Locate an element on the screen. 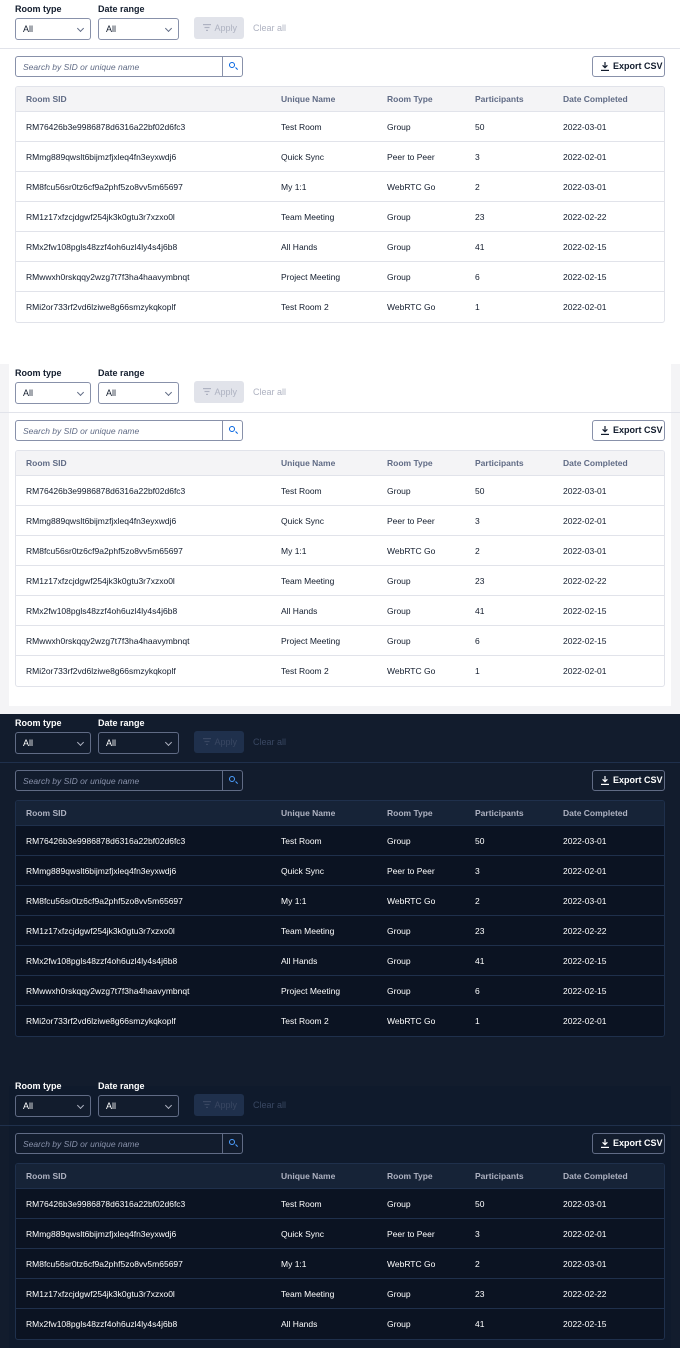  table-cell: RMwwxh0rskqqy2wzg7t7f3ha4haavymbnqt is located at coordinates (108, 991).